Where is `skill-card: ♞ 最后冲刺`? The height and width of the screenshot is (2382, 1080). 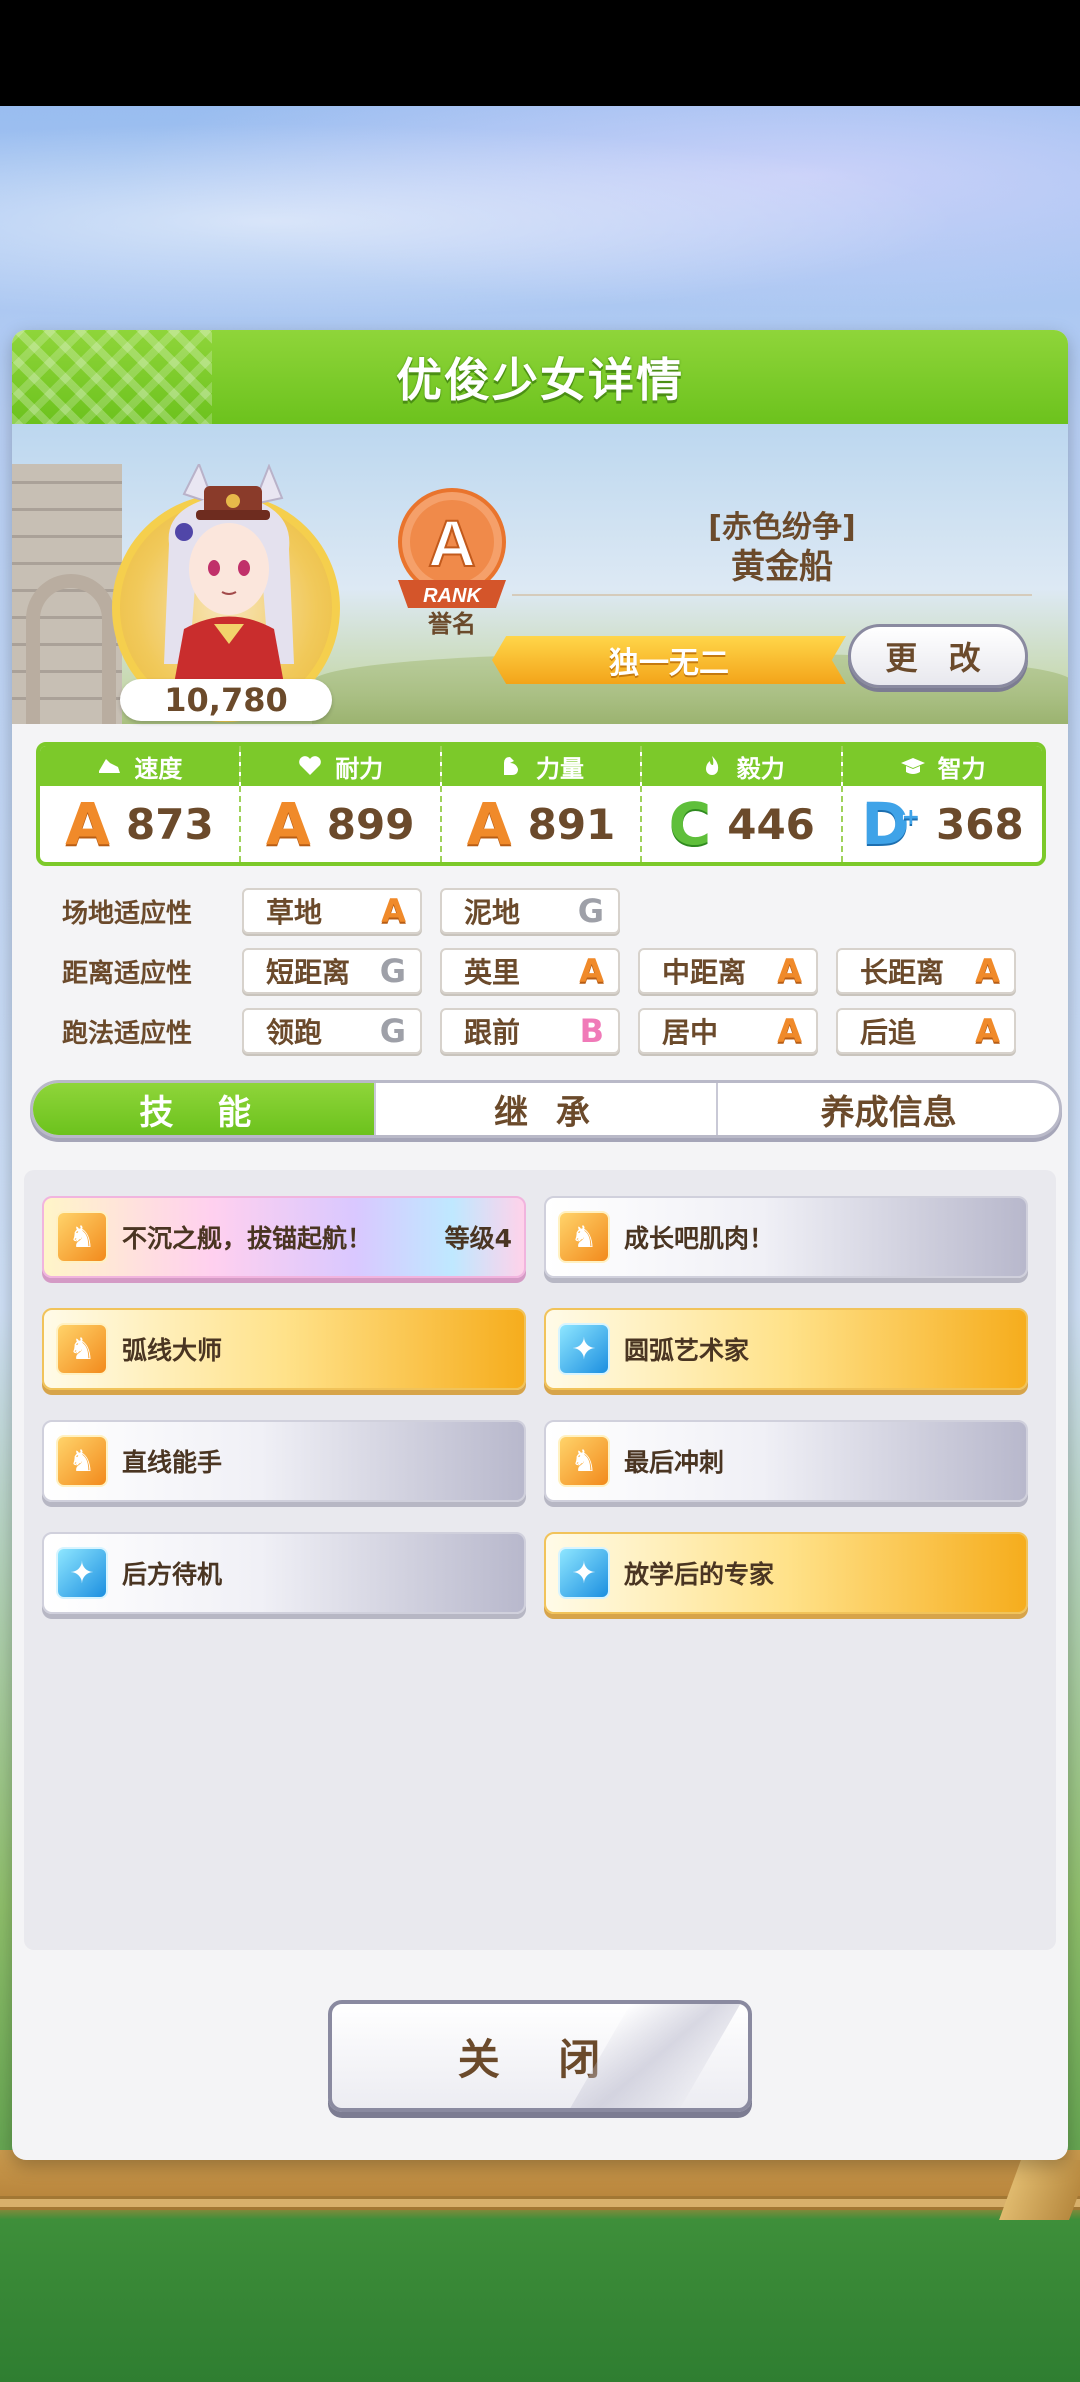 skill-card: ♞ 最后冲刺 is located at coordinates (786, 1461).